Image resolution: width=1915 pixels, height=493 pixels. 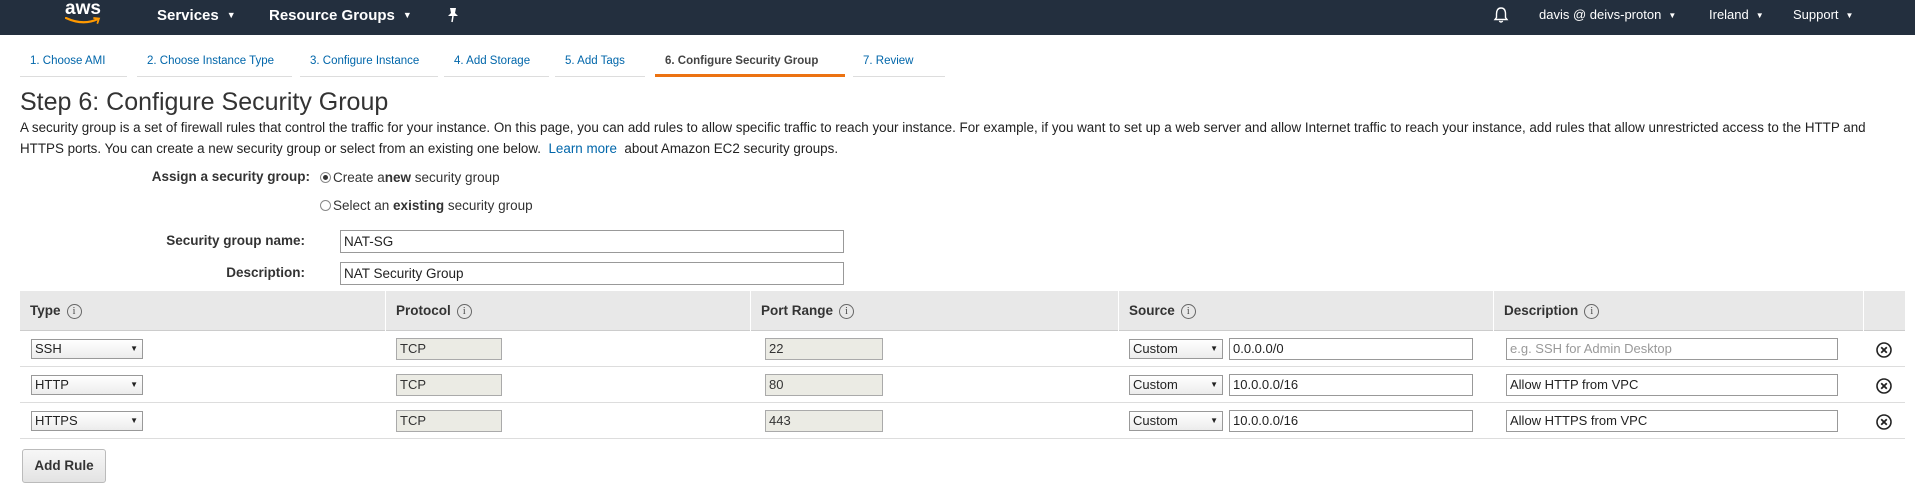 What do you see at coordinates (230, 176) in the screenshot?
I see `assign-security-group-label: Assign a security group:` at bounding box center [230, 176].